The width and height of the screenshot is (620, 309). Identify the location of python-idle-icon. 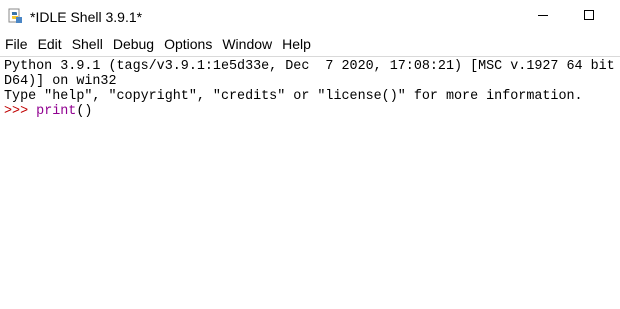
(15, 16).